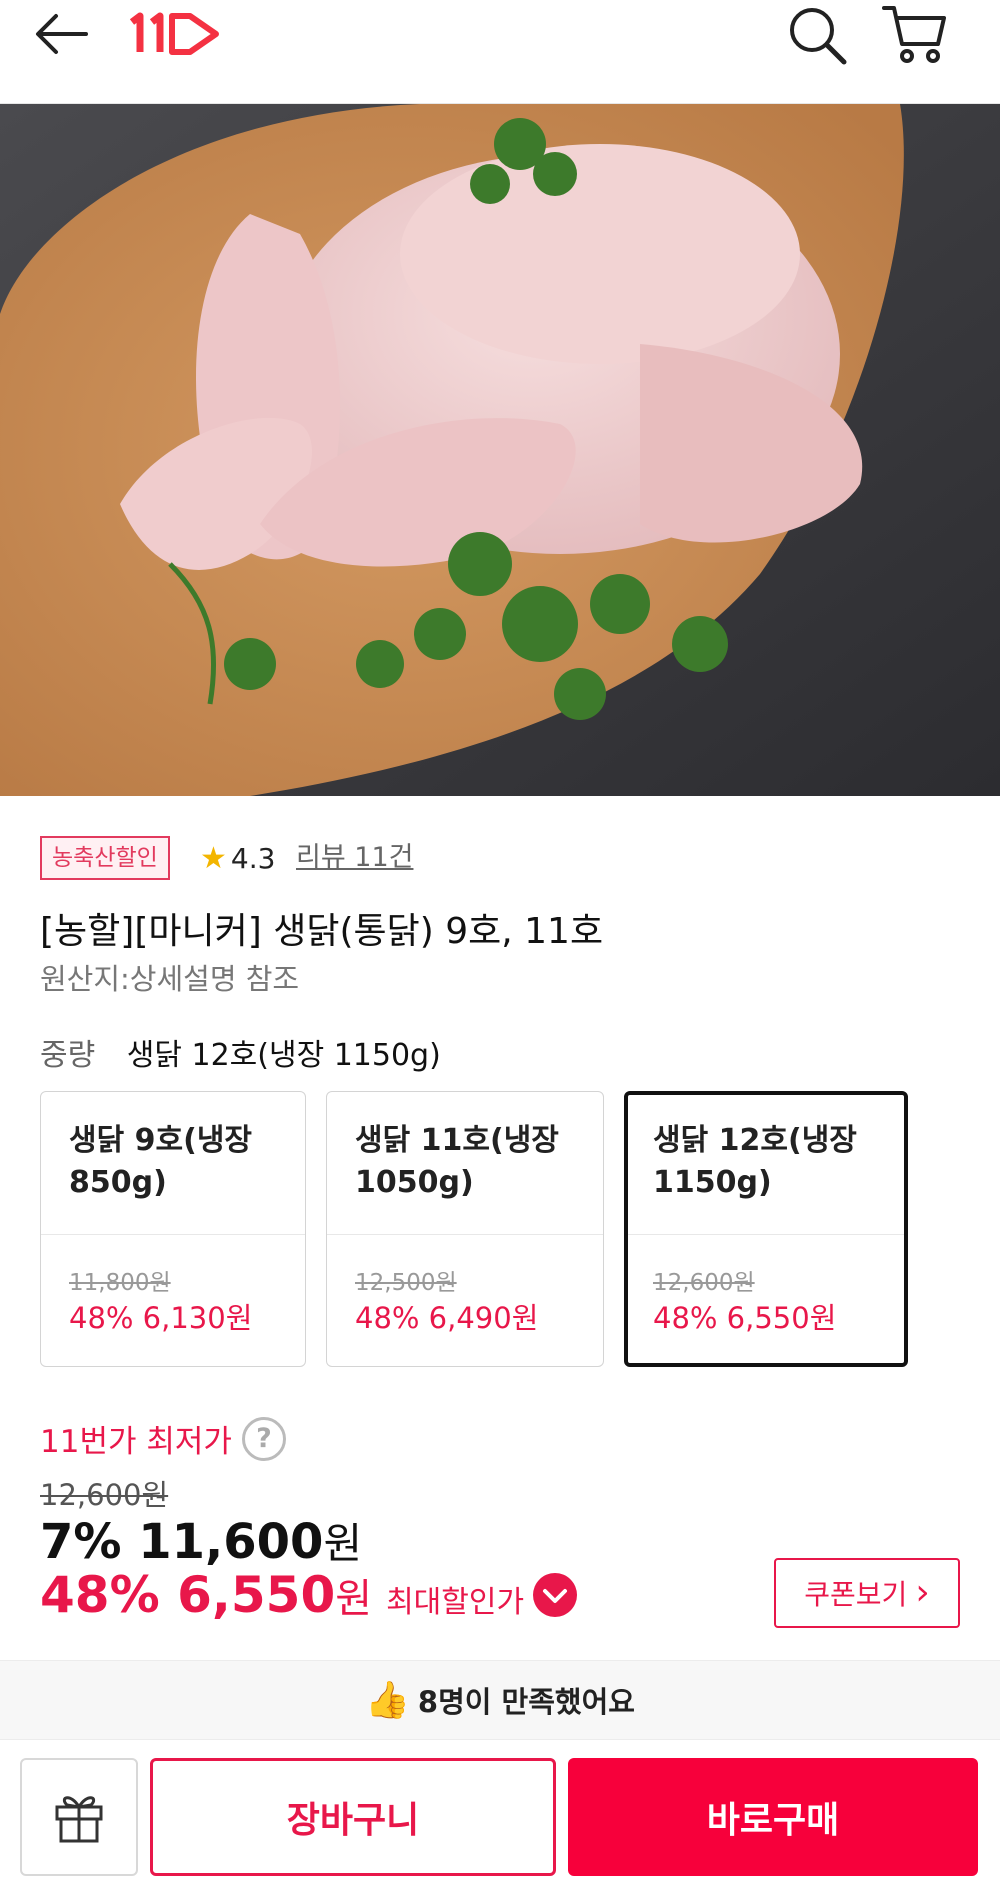 This screenshot has width=1000, height=1899. What do you see at coordinates (81, 1542) in the screenshot?
I see `discount-percent: 7%` at bounding box center [81, 1542].